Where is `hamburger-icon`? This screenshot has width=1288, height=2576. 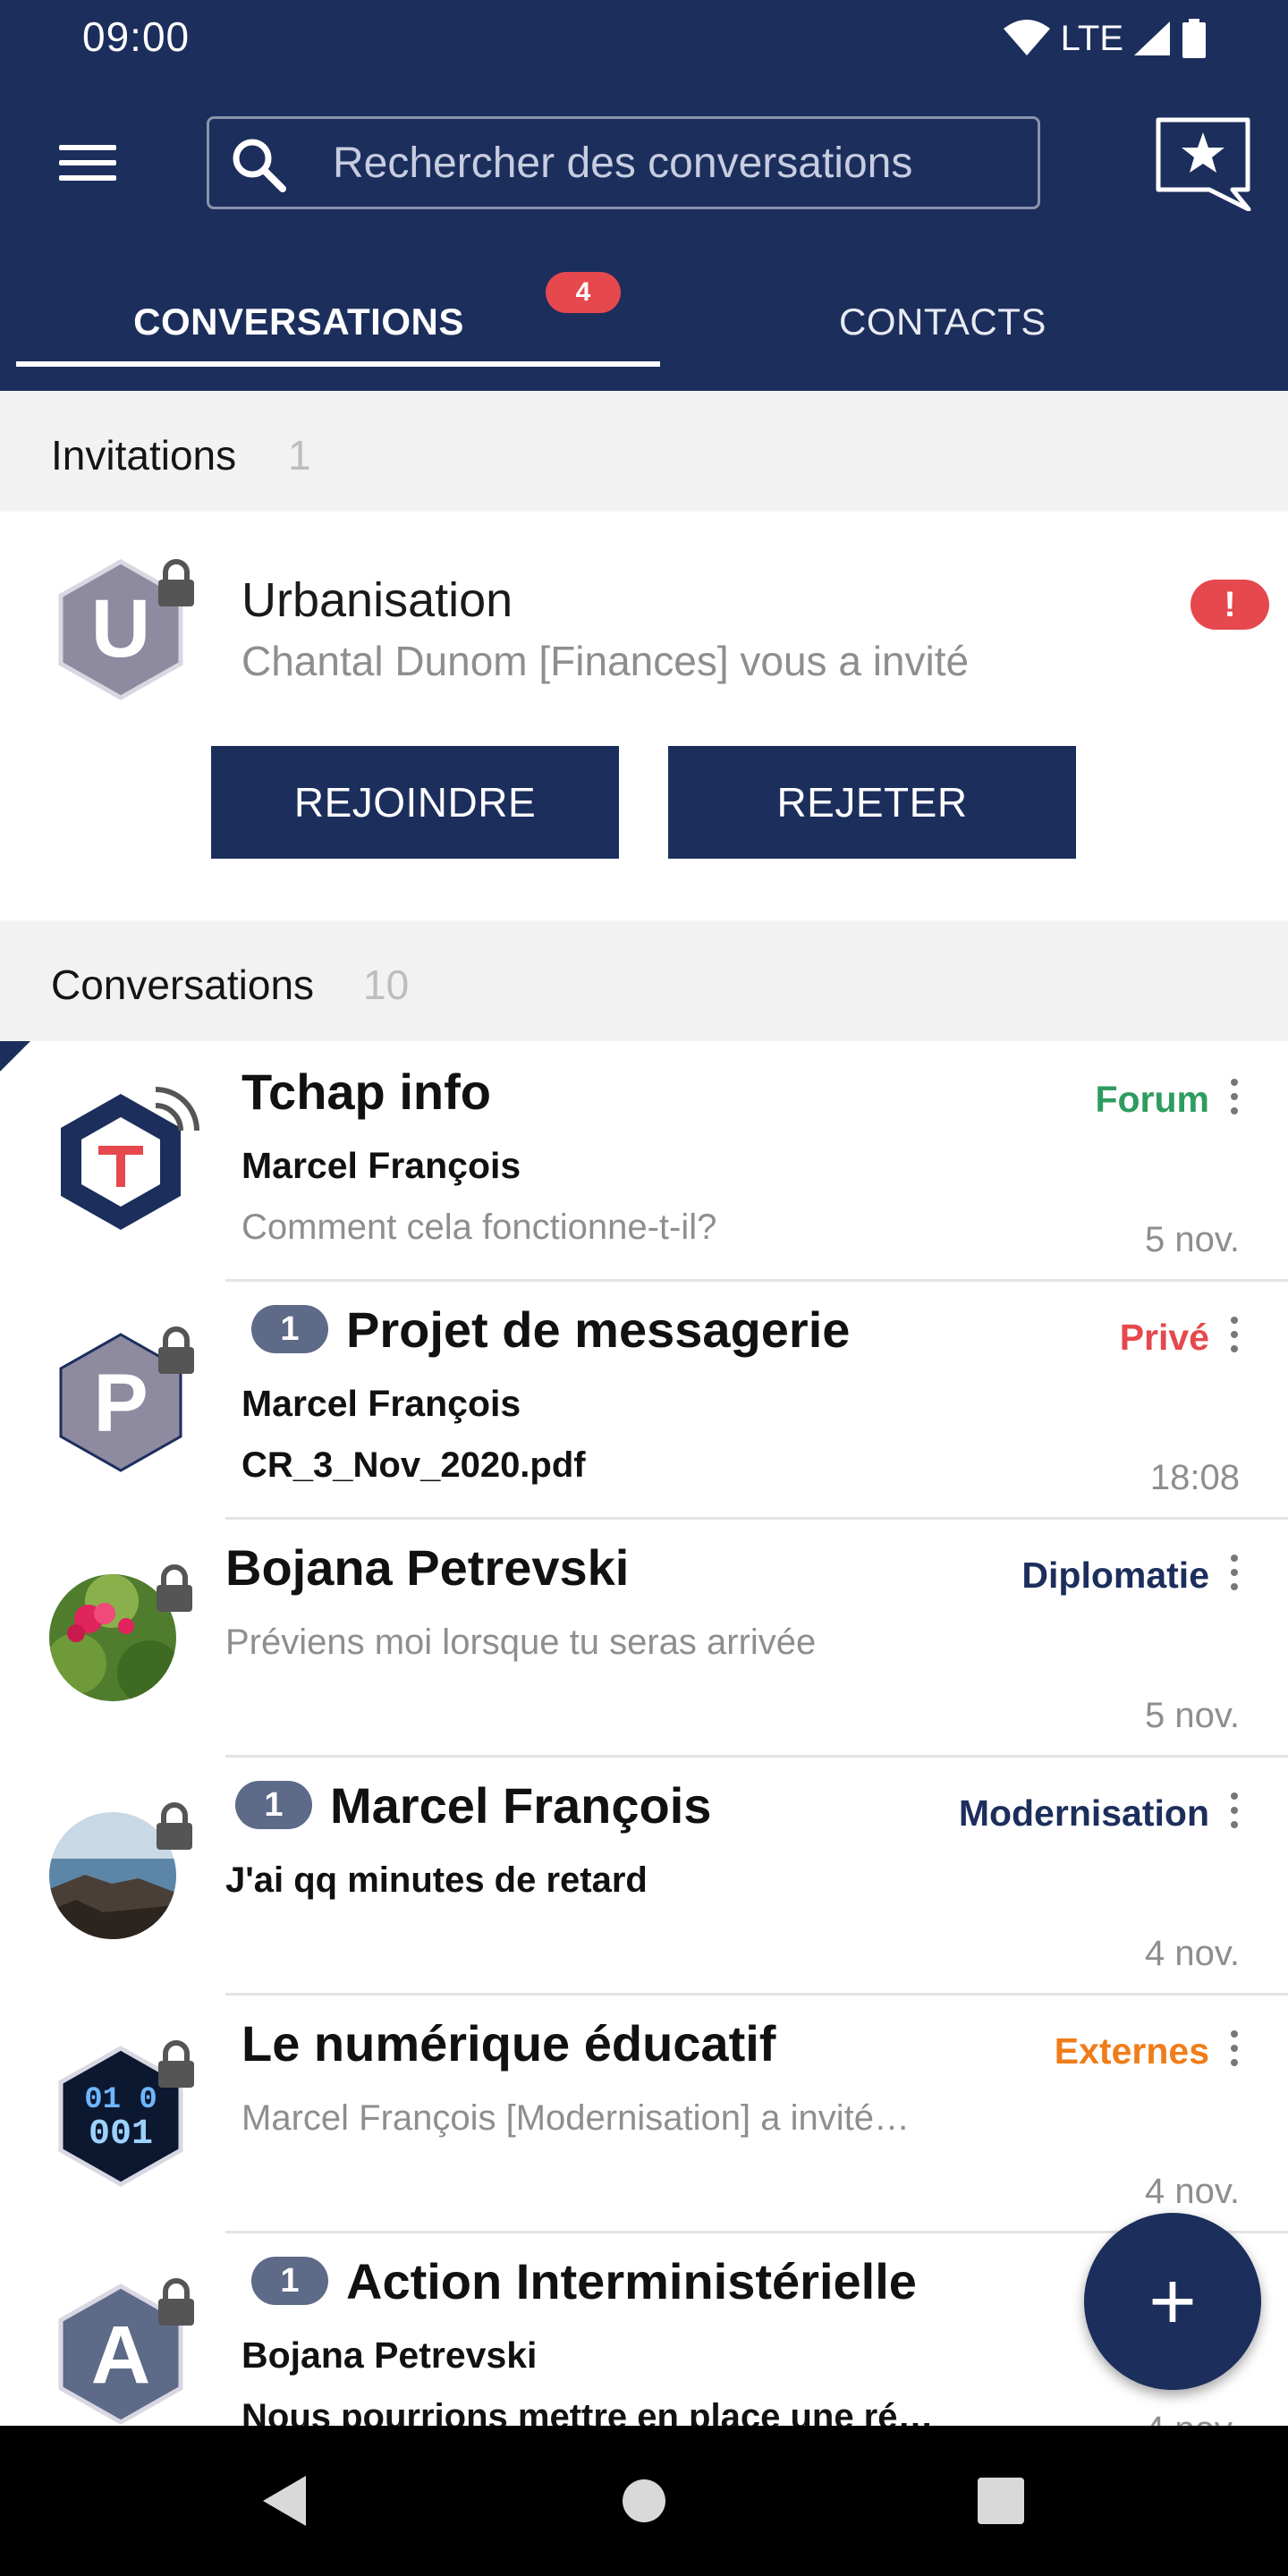
hamburger-icon is located at coordinates (88, 162).